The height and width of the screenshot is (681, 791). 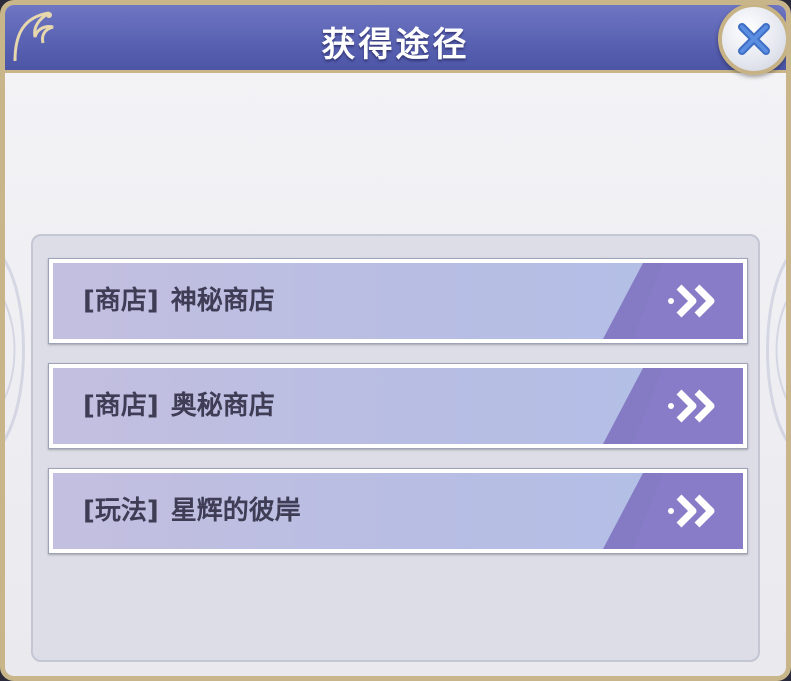 I want to click on source-item-mystery-shop: [商店] 神秘商店, so click(x=398, y=301).